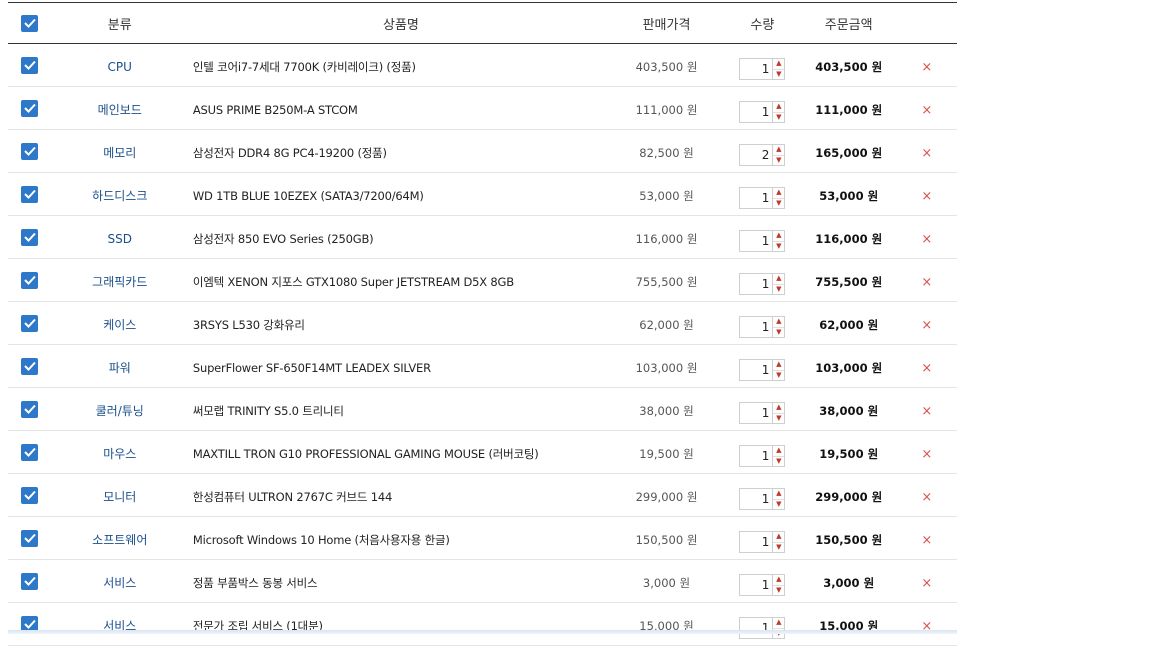  I want to click on select-all-checkbox, so click(29, 23).